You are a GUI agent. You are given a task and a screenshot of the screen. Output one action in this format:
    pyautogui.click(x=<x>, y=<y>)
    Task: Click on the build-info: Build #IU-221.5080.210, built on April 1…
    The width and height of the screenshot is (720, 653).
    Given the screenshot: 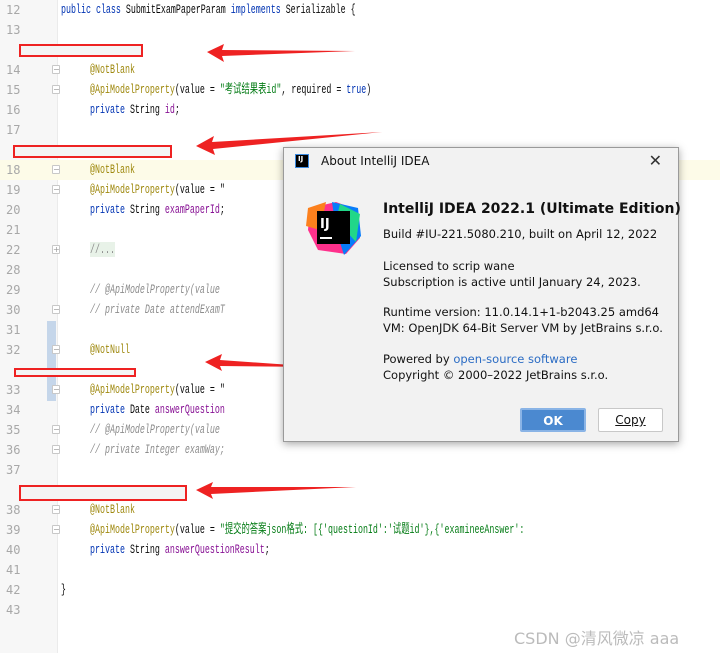 What is the action you would take?
    pyautogui.click(x=520, y=234)
    